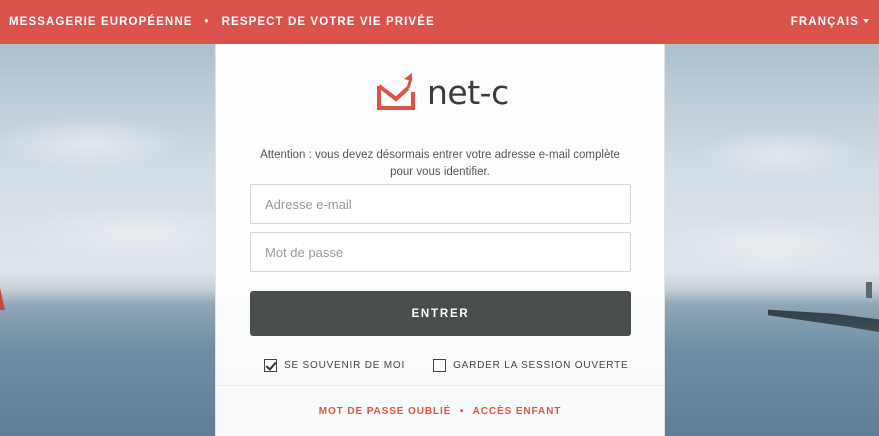 This screenshot has height=436, width=879. What do you see at coordinates (396, 91) in the screenshot?
I see `envelope-arrow-icon` at bounding box center [396, 91].